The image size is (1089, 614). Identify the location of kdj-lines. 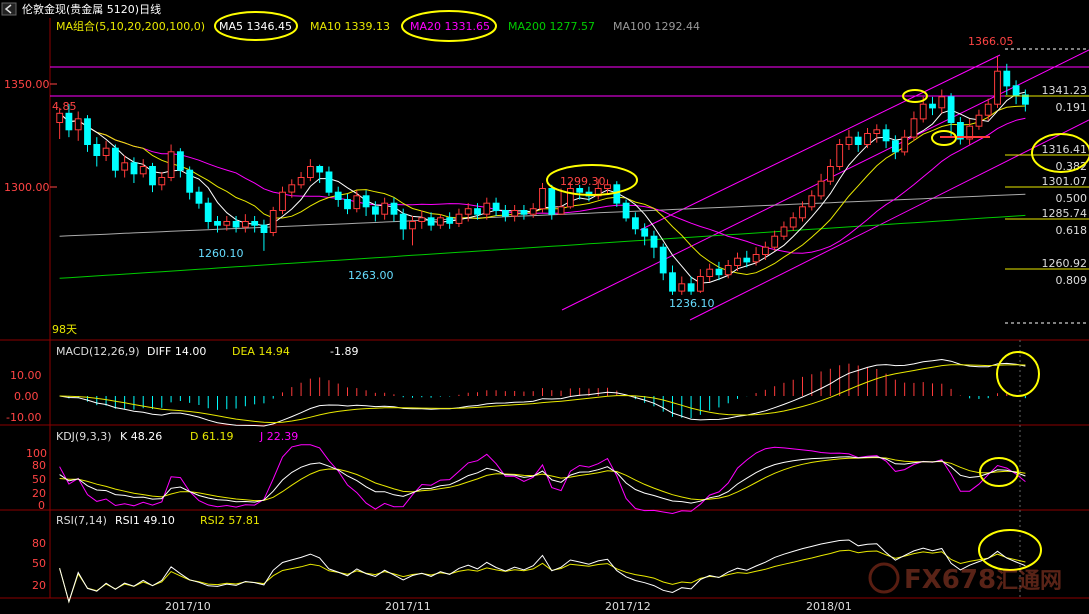
(542, 479).